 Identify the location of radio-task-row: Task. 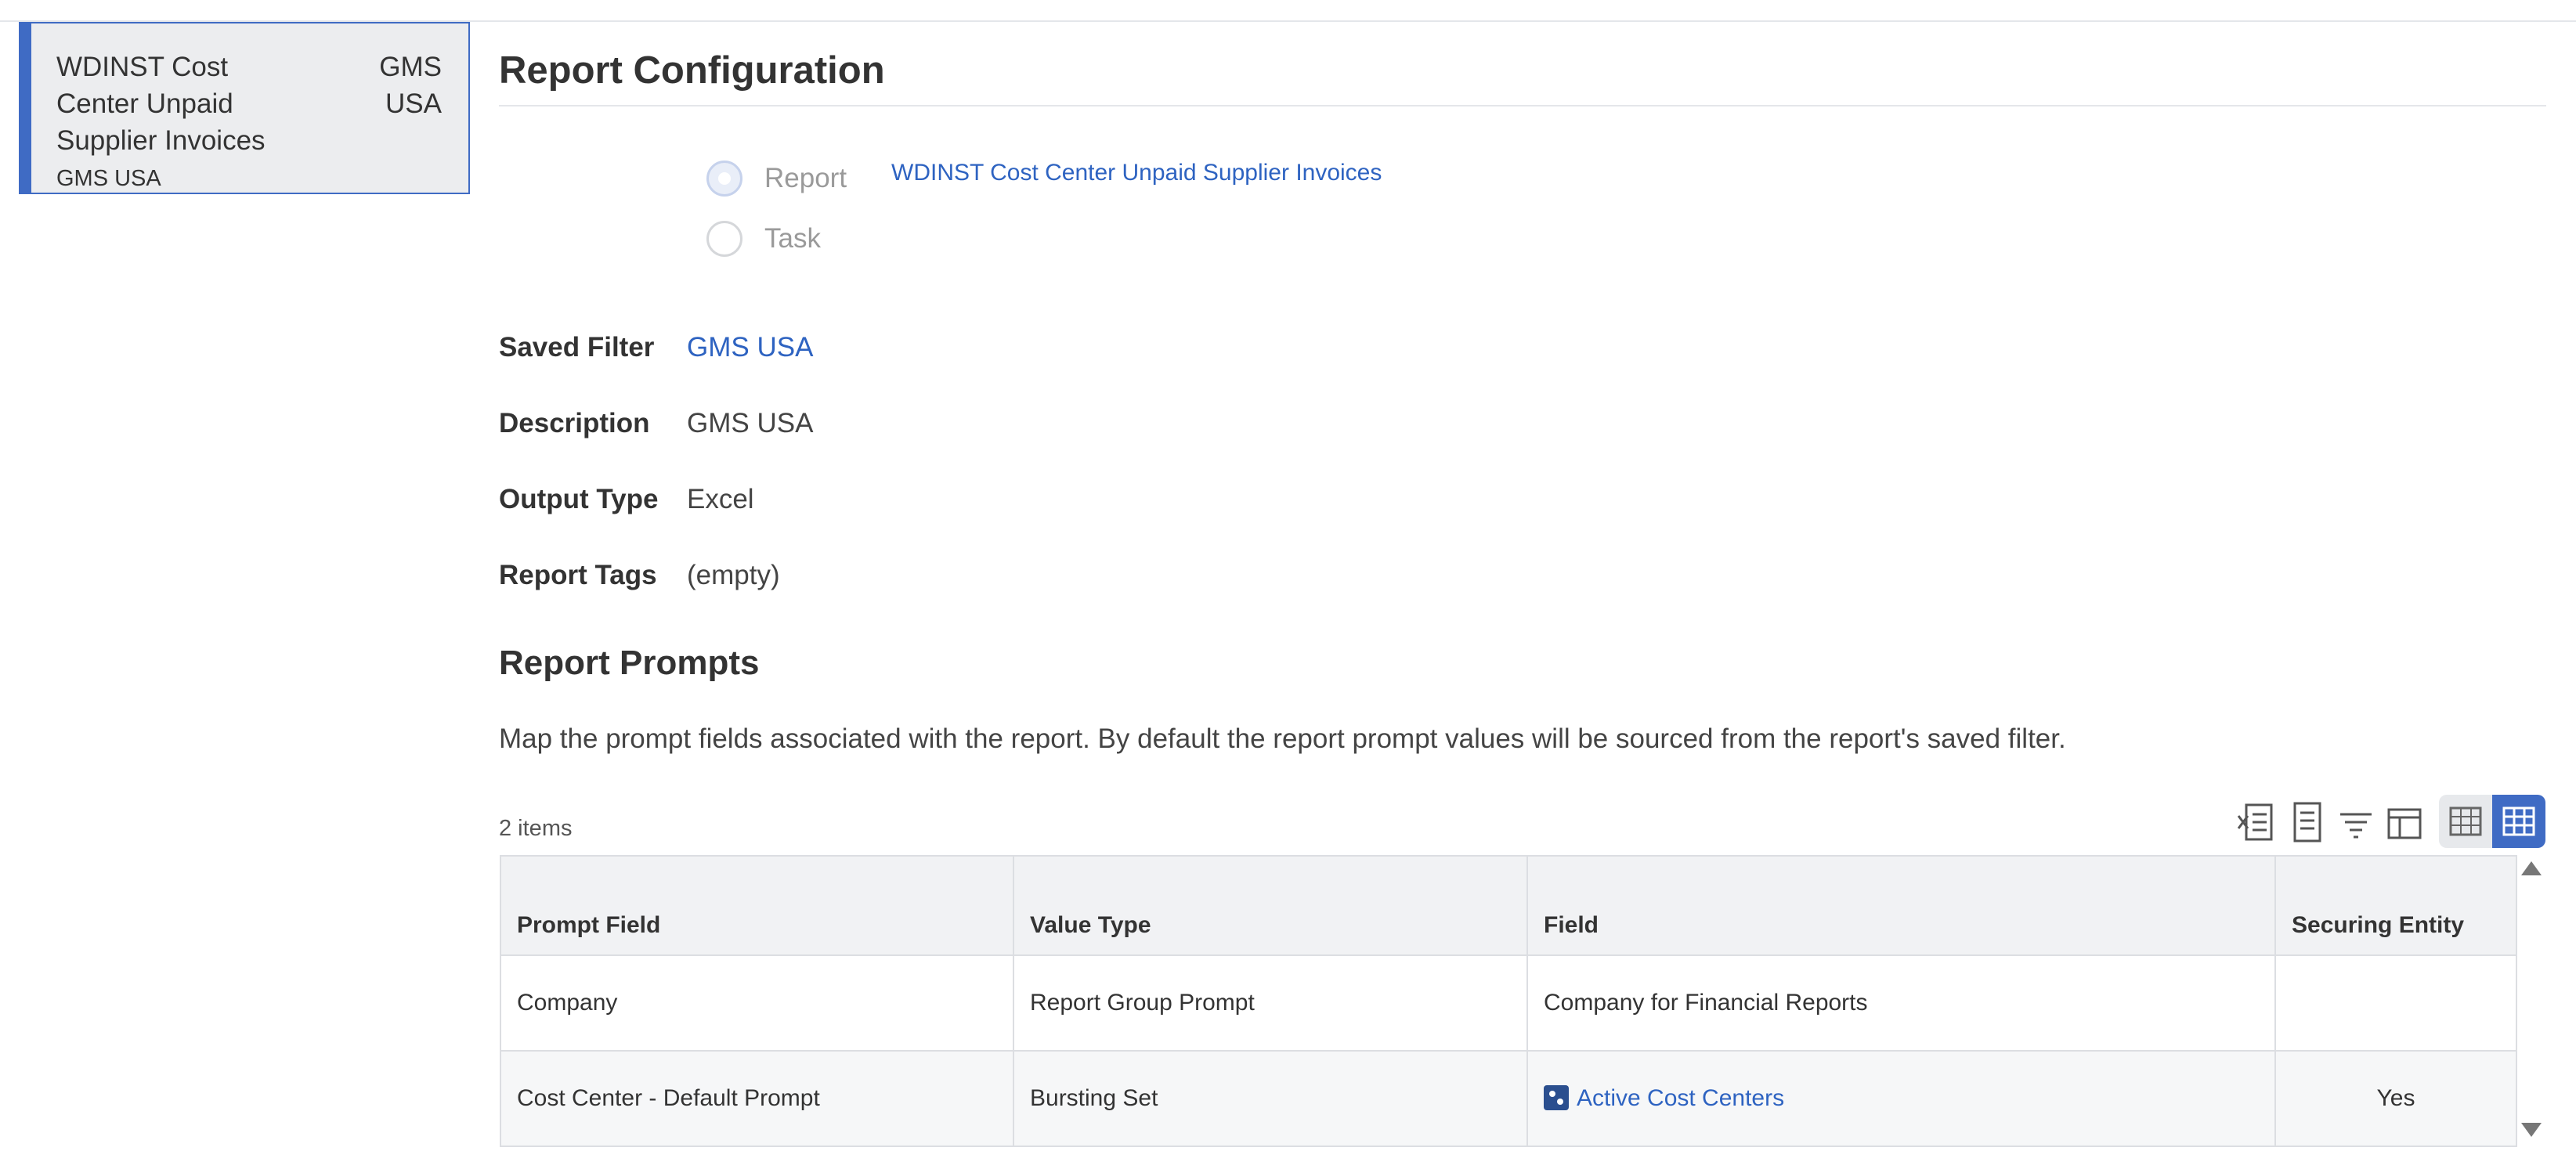
(763, 239).